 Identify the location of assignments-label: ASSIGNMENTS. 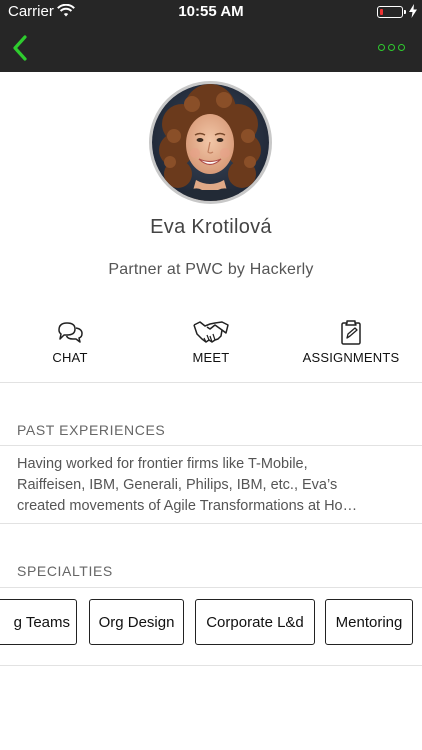
(351, 357).